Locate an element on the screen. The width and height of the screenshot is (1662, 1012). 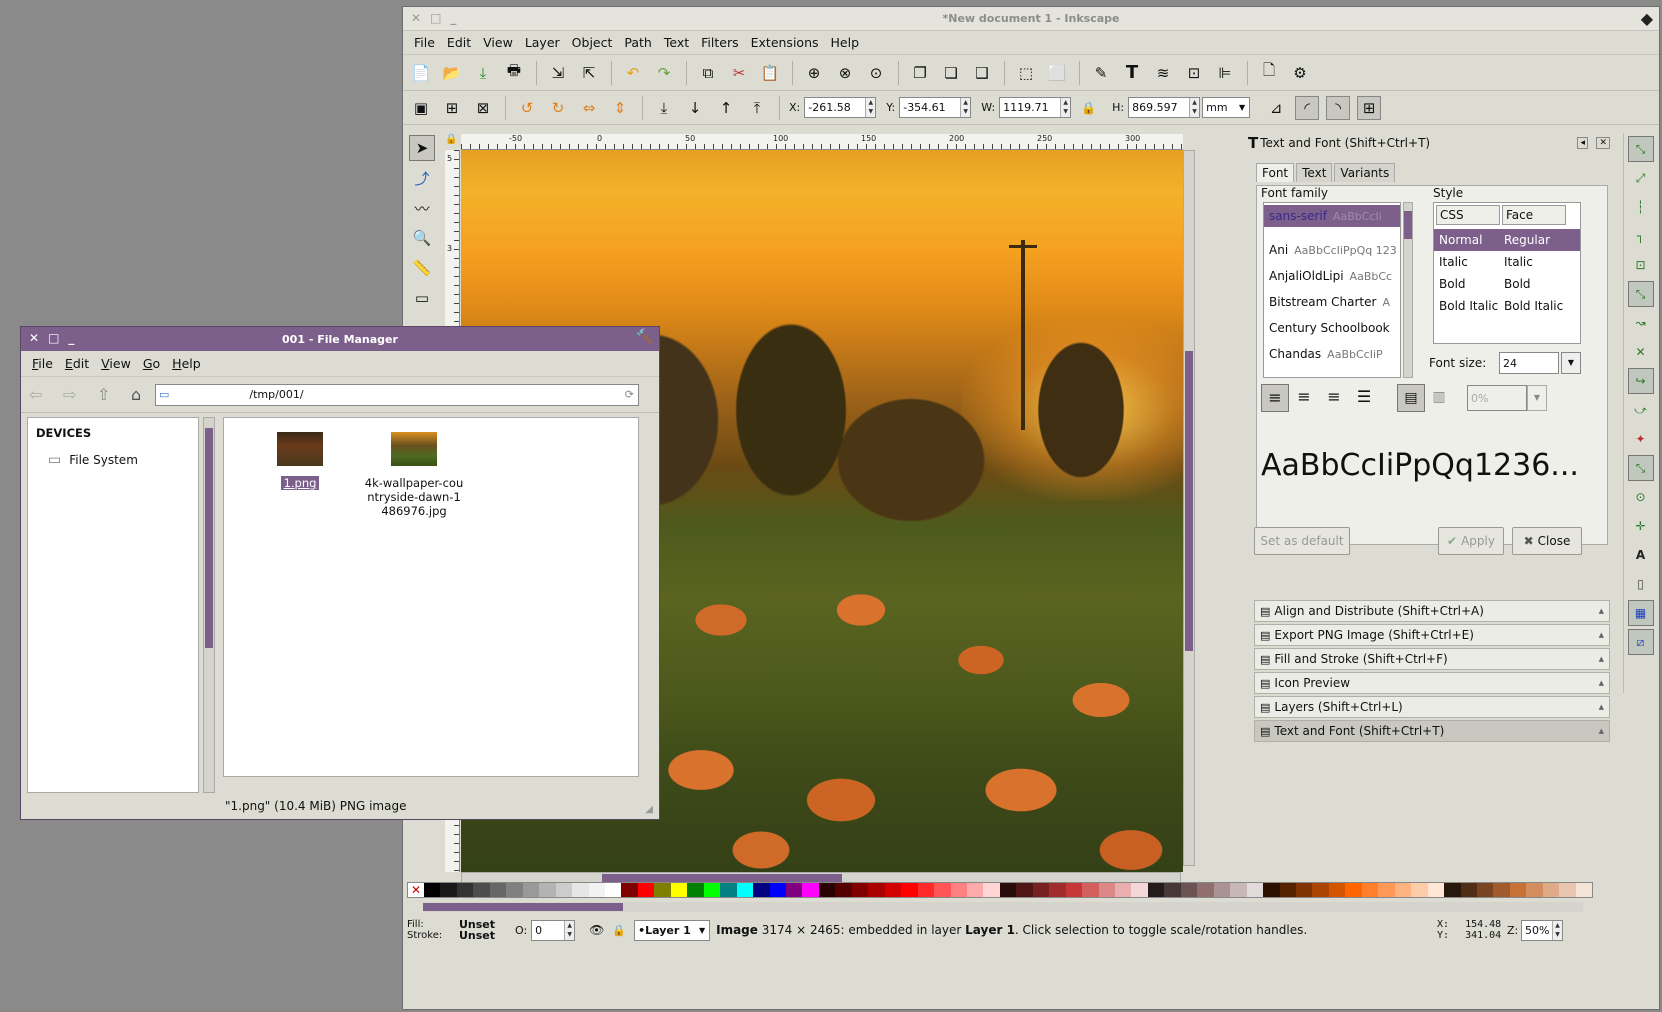
rectangle-tool-icon: ▭ is located at coordinates (422, 298).